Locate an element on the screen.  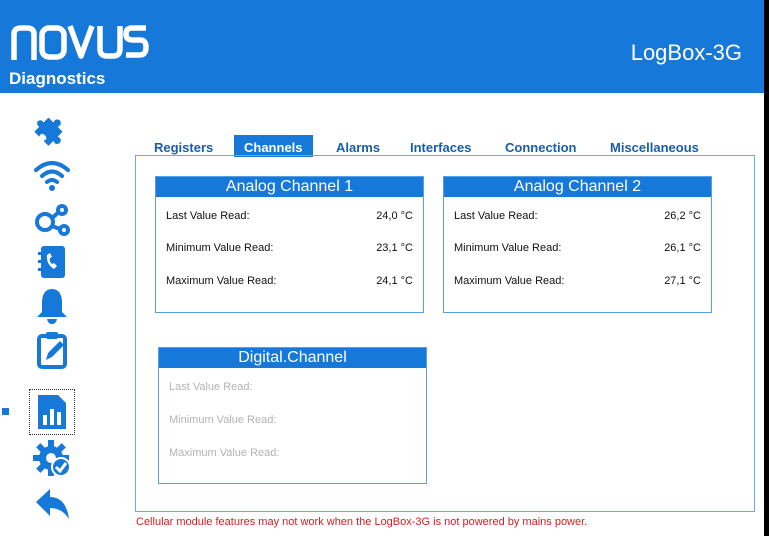
back-arrow-icon is located at coordinates (52, 504).